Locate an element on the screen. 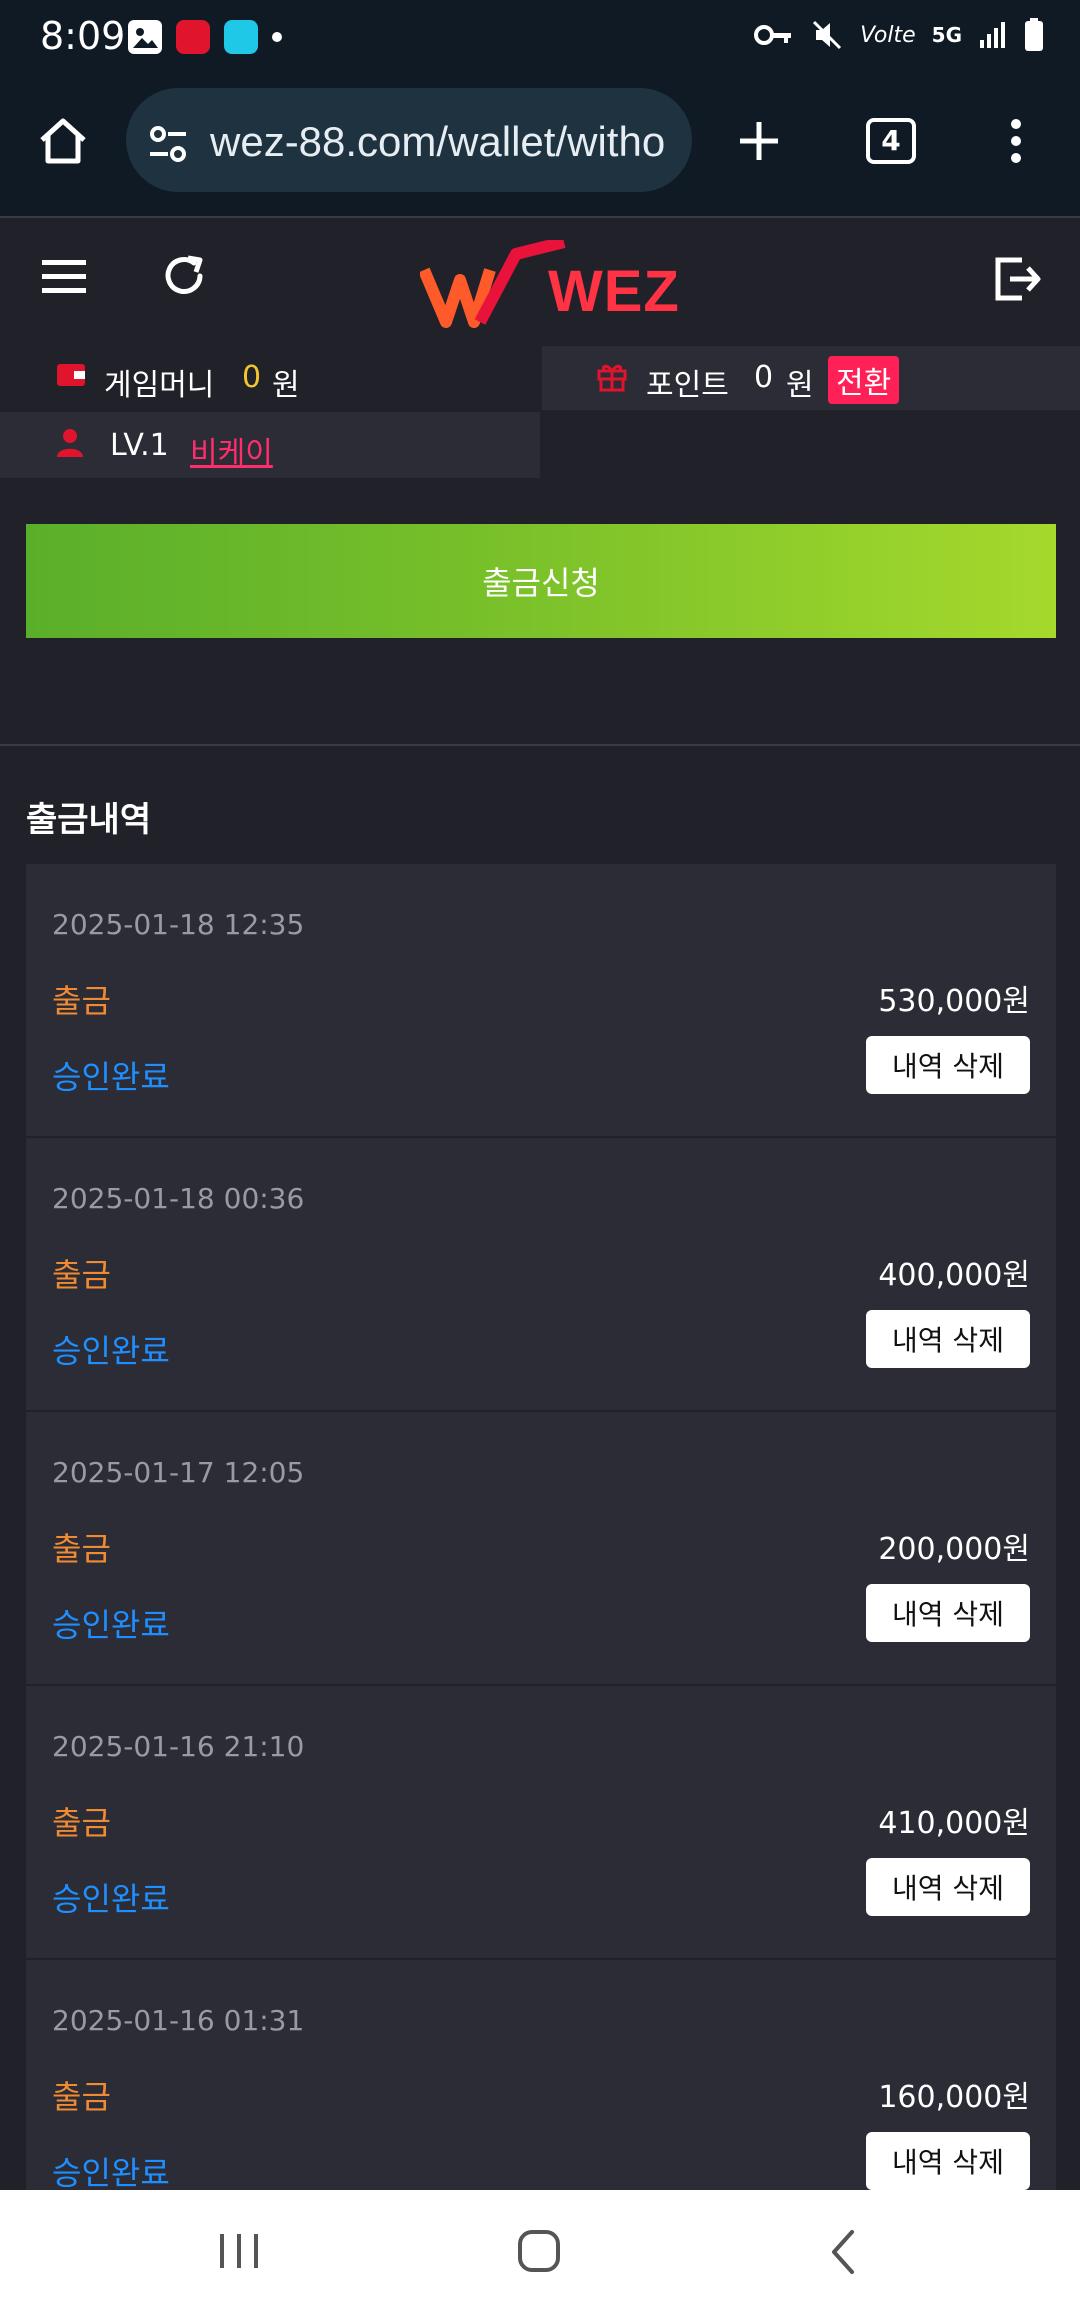 This screenshot has height=2316, width=1080. app-header: WEZ is located at coordinates (540, 281).